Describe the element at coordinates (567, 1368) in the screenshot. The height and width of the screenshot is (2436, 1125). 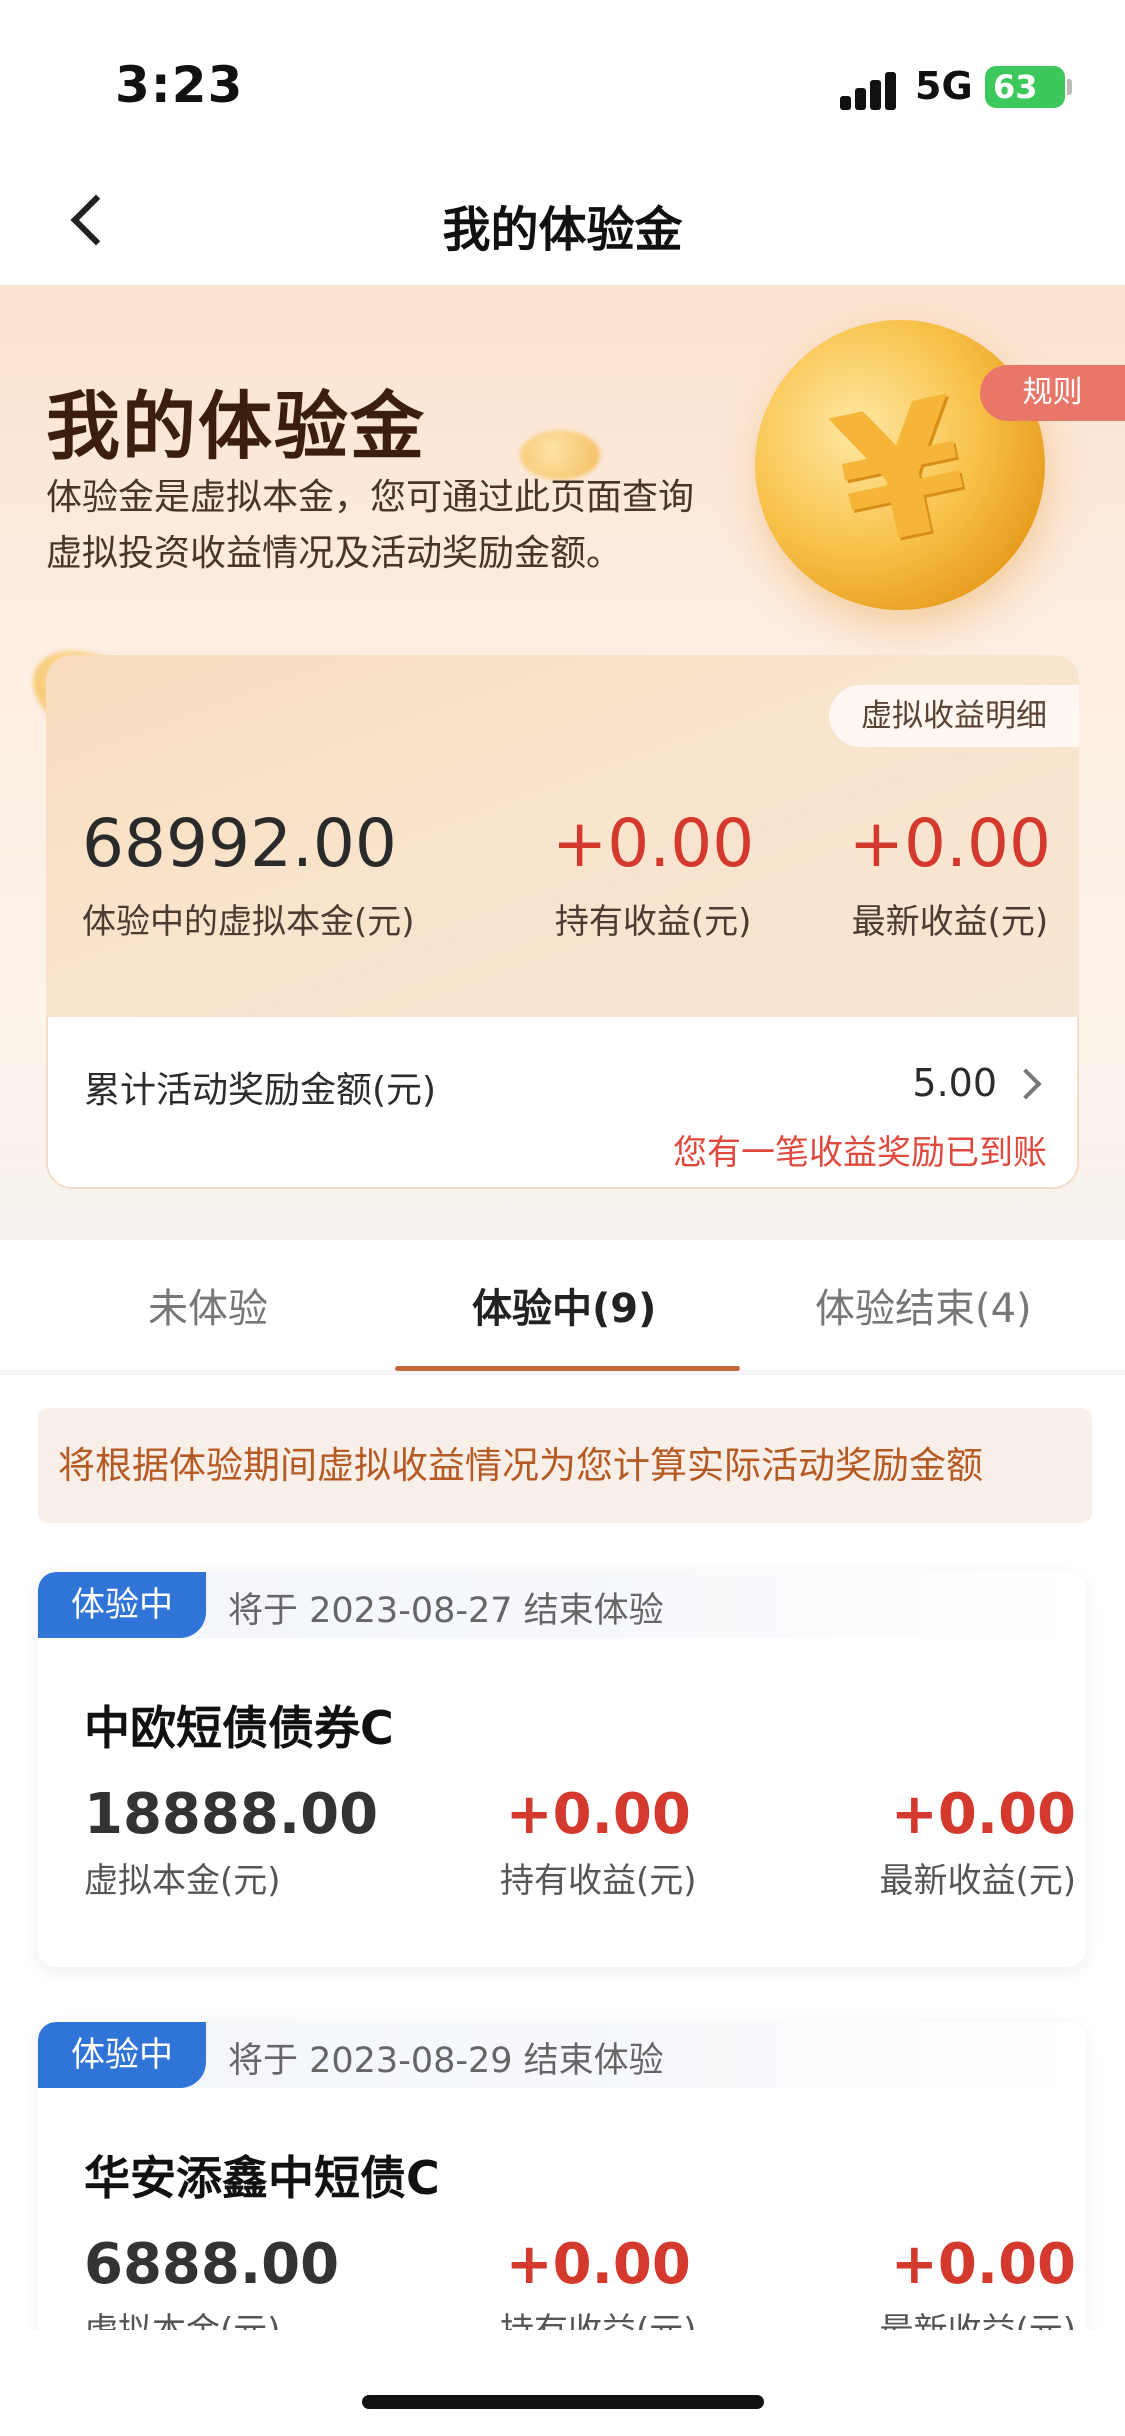
I see `active-tab-underline` at that location.